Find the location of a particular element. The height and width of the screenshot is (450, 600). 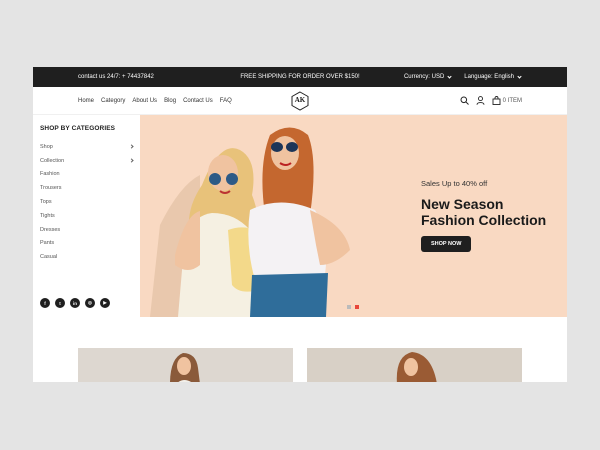

category-item-collection: Collection is located at coordinates (87, 161).